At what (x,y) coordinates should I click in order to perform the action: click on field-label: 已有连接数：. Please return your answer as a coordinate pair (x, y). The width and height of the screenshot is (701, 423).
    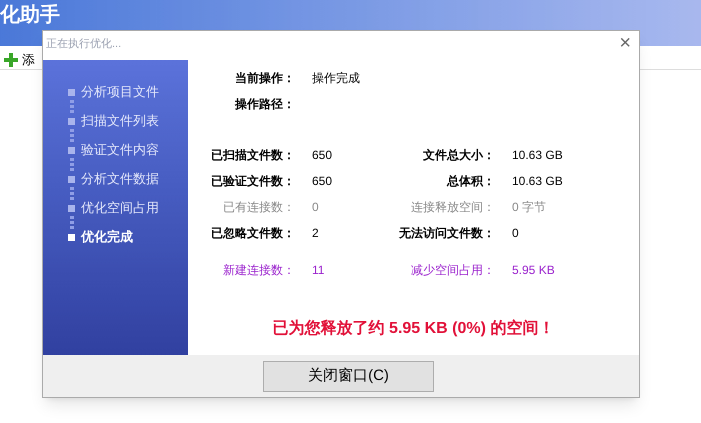
    Looking at the image, I should click on (258, 207).